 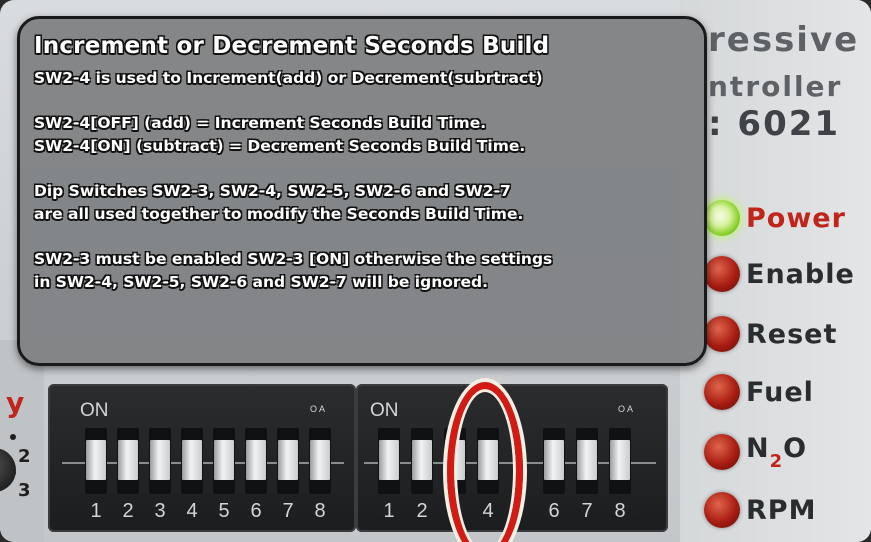 What do you see at coordinates (795, 448) in the screenshot?
I see `n2o-end: O` at bounding box center [795, 448].